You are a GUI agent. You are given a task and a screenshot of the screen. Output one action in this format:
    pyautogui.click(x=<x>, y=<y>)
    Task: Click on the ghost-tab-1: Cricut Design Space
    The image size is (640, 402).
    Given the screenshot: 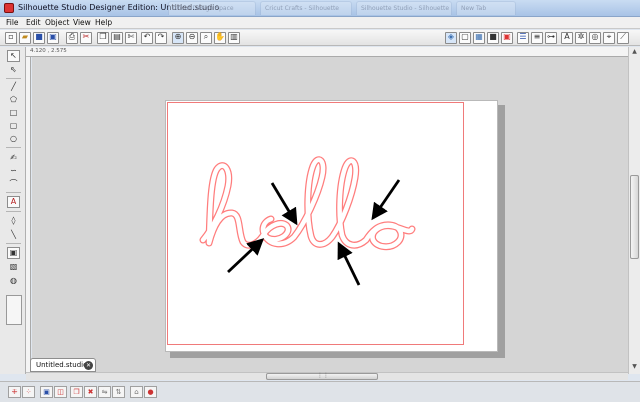 What is the action you would take?
    pyautogui.click(x=212, y=8)
    